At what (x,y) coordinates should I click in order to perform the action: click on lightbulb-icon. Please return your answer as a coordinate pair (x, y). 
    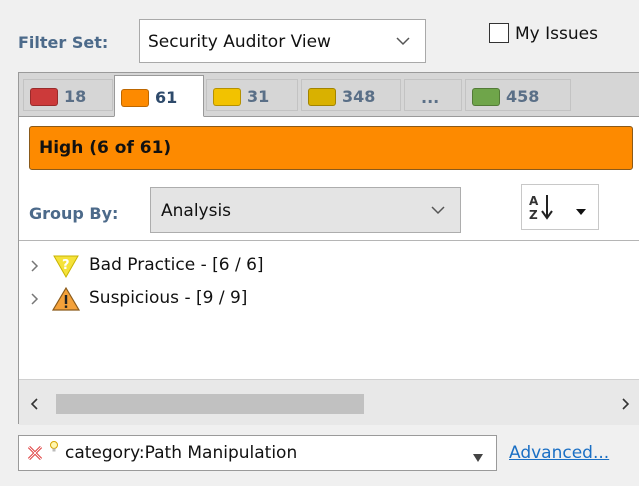
    Looking at the image, I should click on (54, 448).